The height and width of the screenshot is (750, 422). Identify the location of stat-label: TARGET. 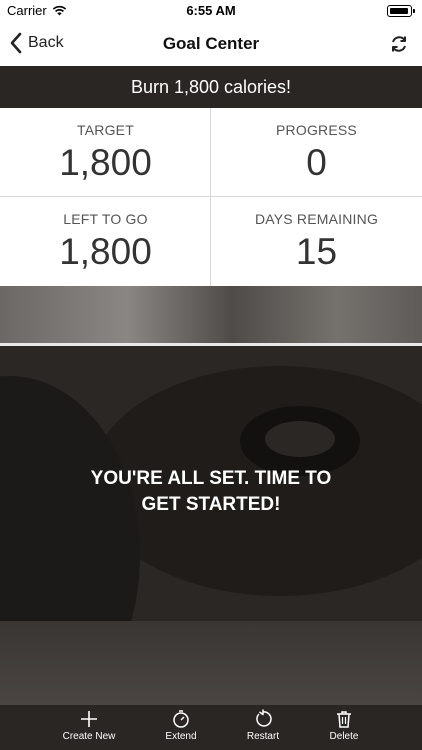
(105, 130).